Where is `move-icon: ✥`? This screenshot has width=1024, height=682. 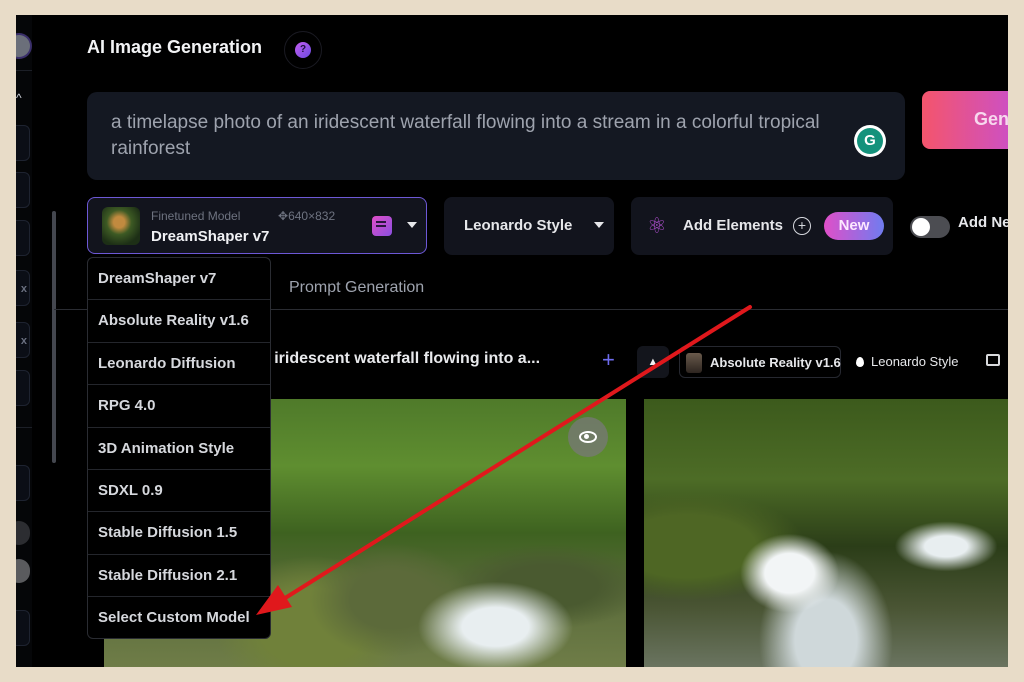 move-icon: ✥ is located at coordinates (283, 216).